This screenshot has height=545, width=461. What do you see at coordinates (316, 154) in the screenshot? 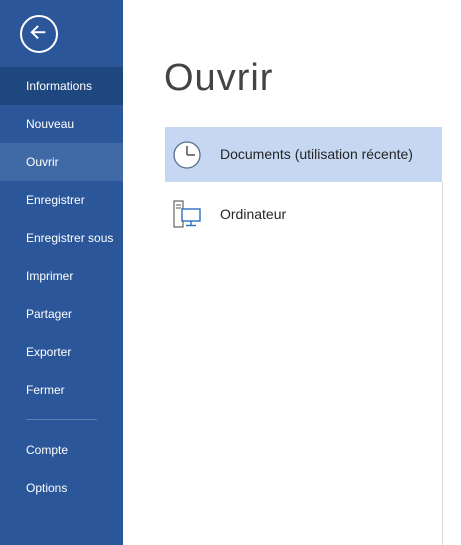
I see `recent-documents-label: Documents (utilisation récente)` at bounding box center [316, 154].